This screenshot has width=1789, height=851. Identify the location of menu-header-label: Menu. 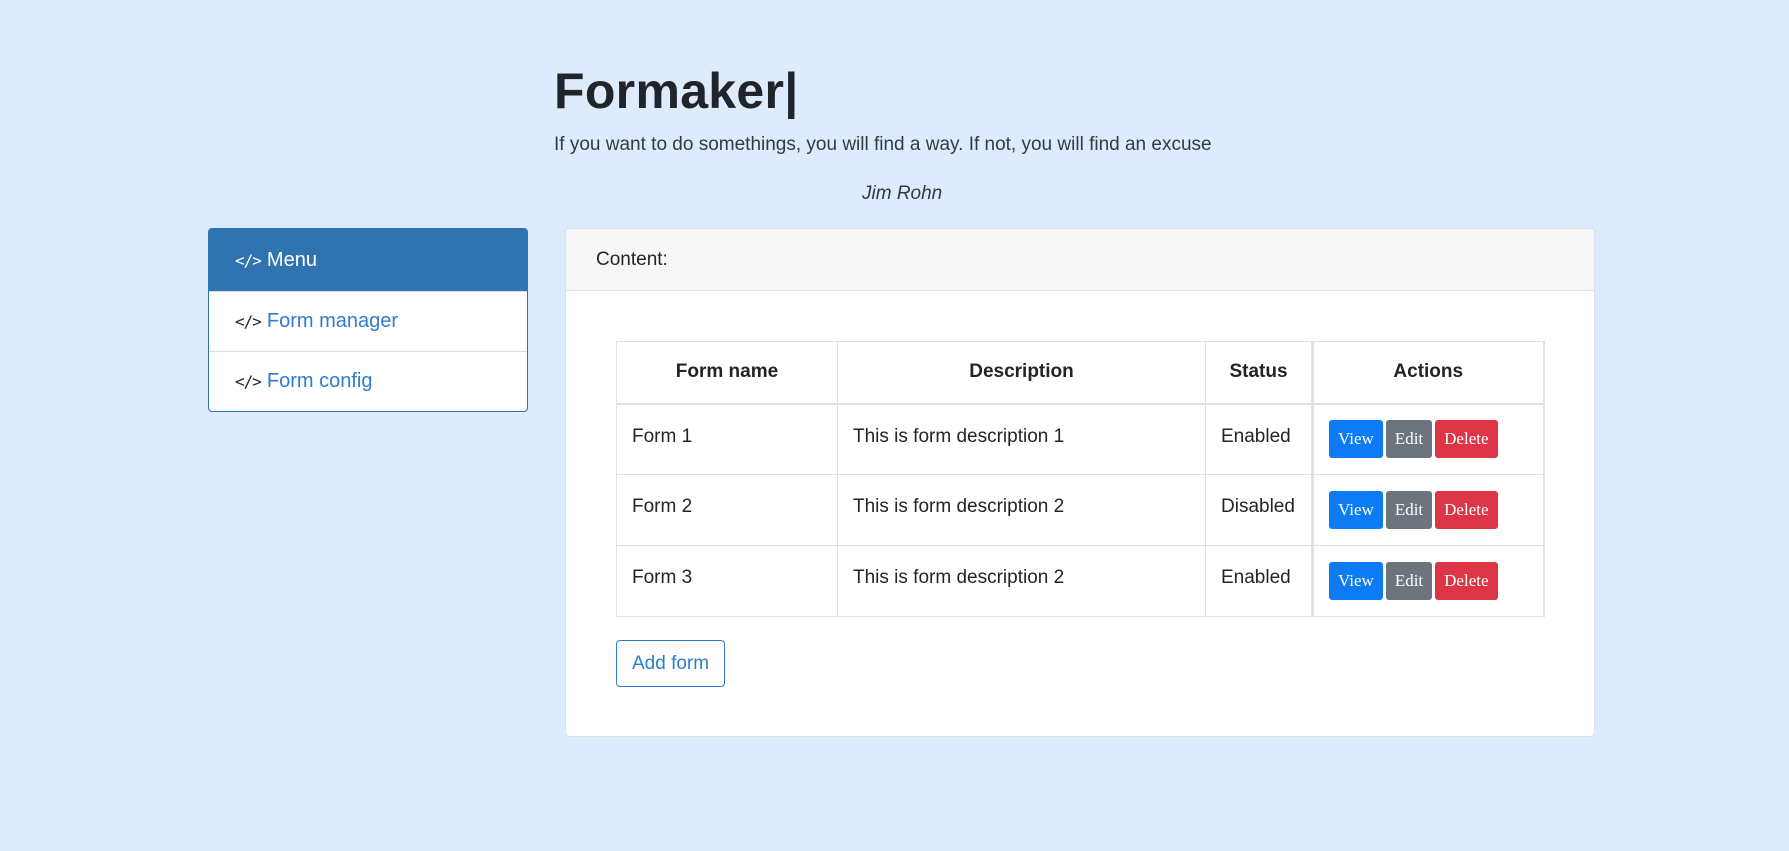
(291, 259).